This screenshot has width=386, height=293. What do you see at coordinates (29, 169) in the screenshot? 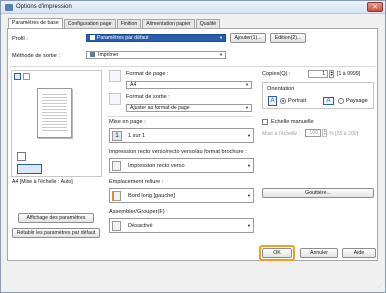
I see `preview-toggle` at bounding box center [29, 169].